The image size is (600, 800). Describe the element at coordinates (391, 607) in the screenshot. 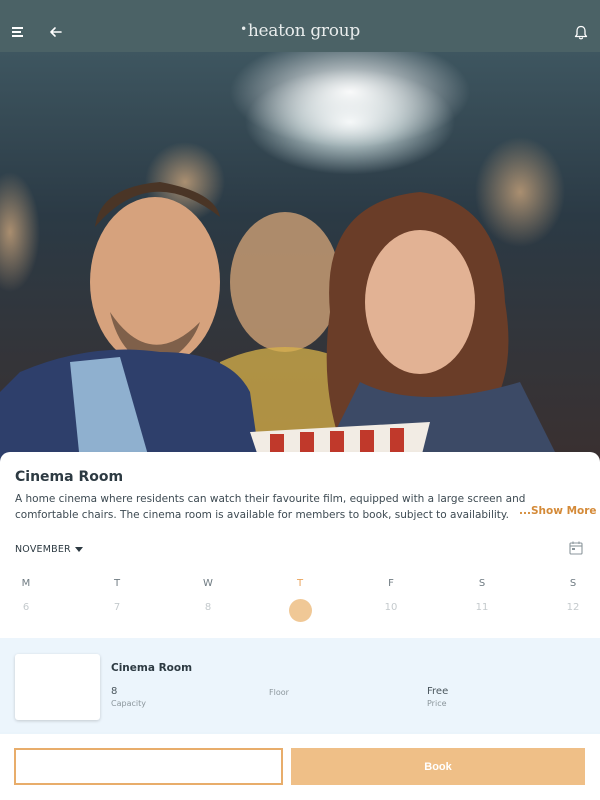

I see `date-cell: 10` at that location.